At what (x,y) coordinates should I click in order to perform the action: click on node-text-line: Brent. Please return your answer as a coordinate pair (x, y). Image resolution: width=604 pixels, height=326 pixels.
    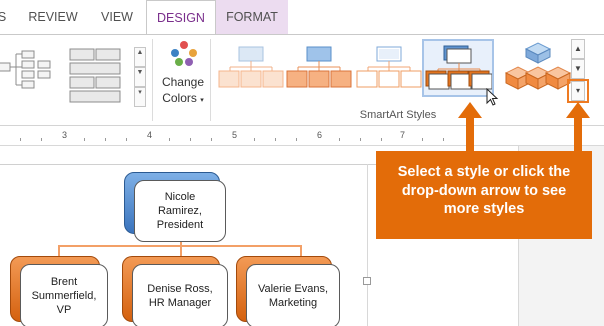
    Looking at the image, I should click on (64, 282).